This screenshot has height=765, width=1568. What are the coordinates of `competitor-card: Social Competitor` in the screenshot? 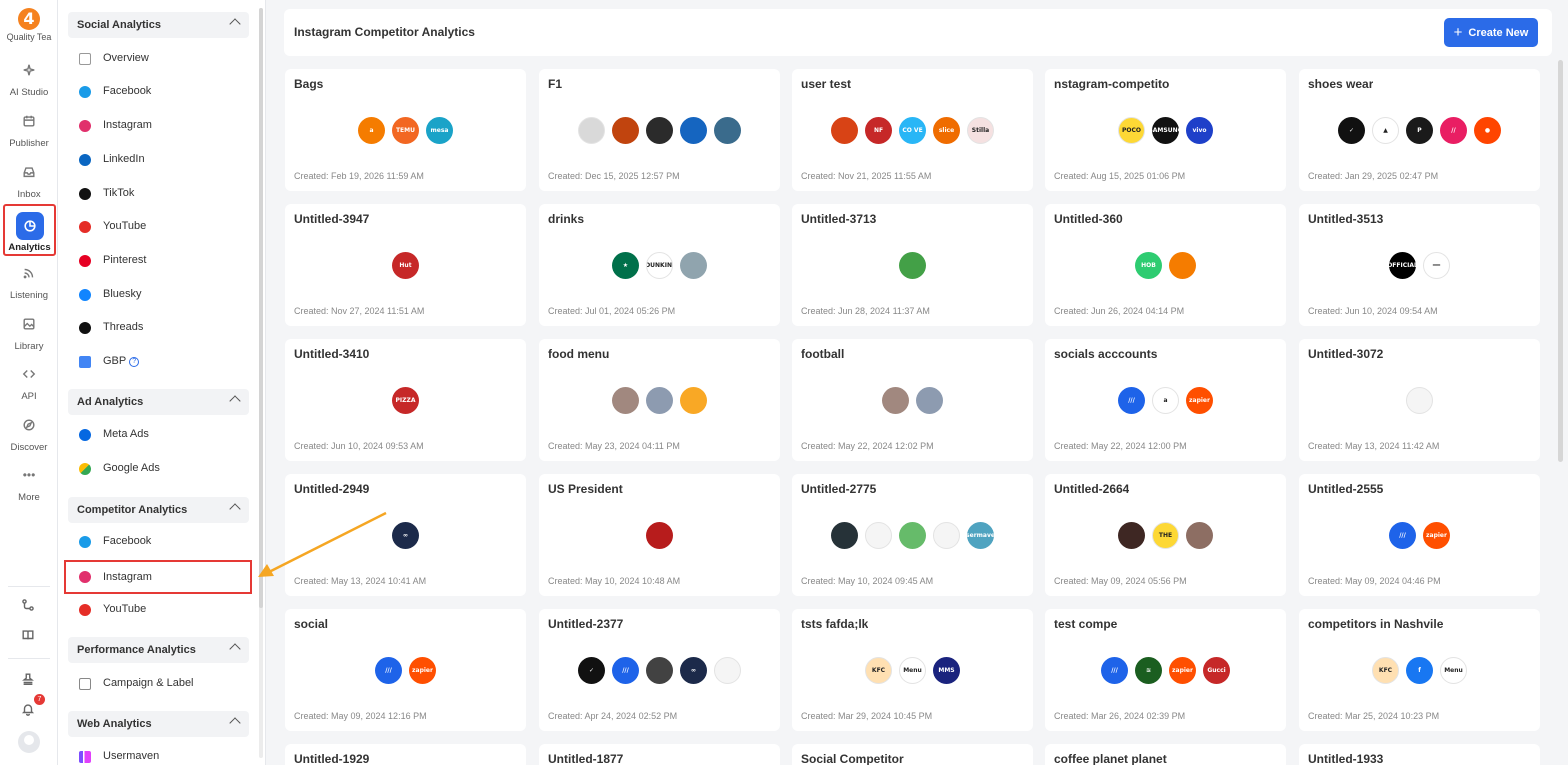 It's located at (912, 754).